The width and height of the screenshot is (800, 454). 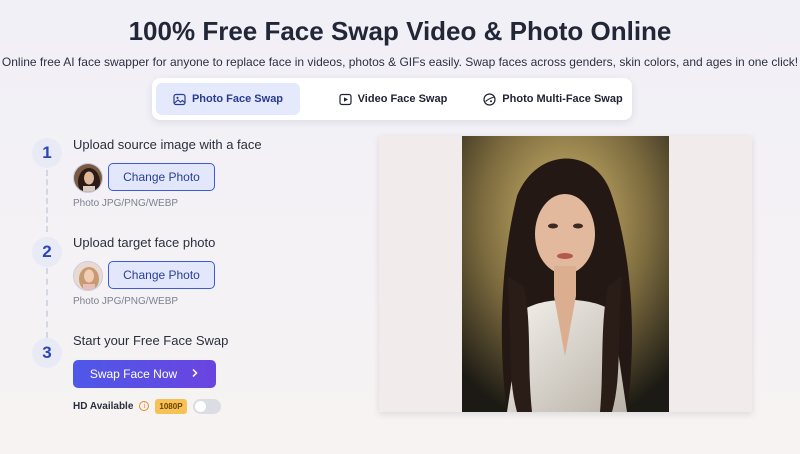 I want to click on page-title: 100% Free Face Swap Video & Photo Online, so click(x=400, y=31).